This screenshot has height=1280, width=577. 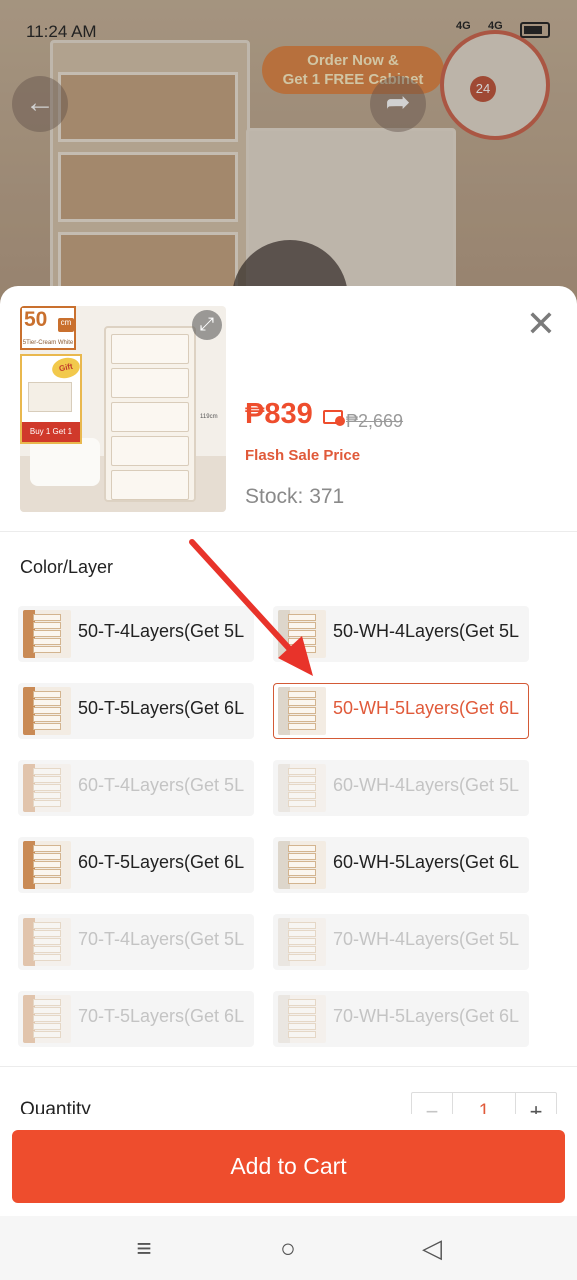 What do you see at coordinates (150, 414) in the screenshot?
I see `cabinet-image` at bounding box center [150, 414].